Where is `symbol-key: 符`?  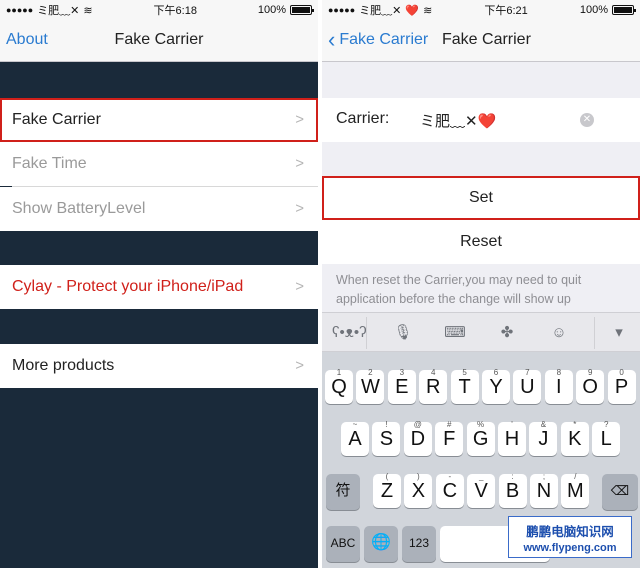 symbol-key: 符 is located at coordinates (343, 492).